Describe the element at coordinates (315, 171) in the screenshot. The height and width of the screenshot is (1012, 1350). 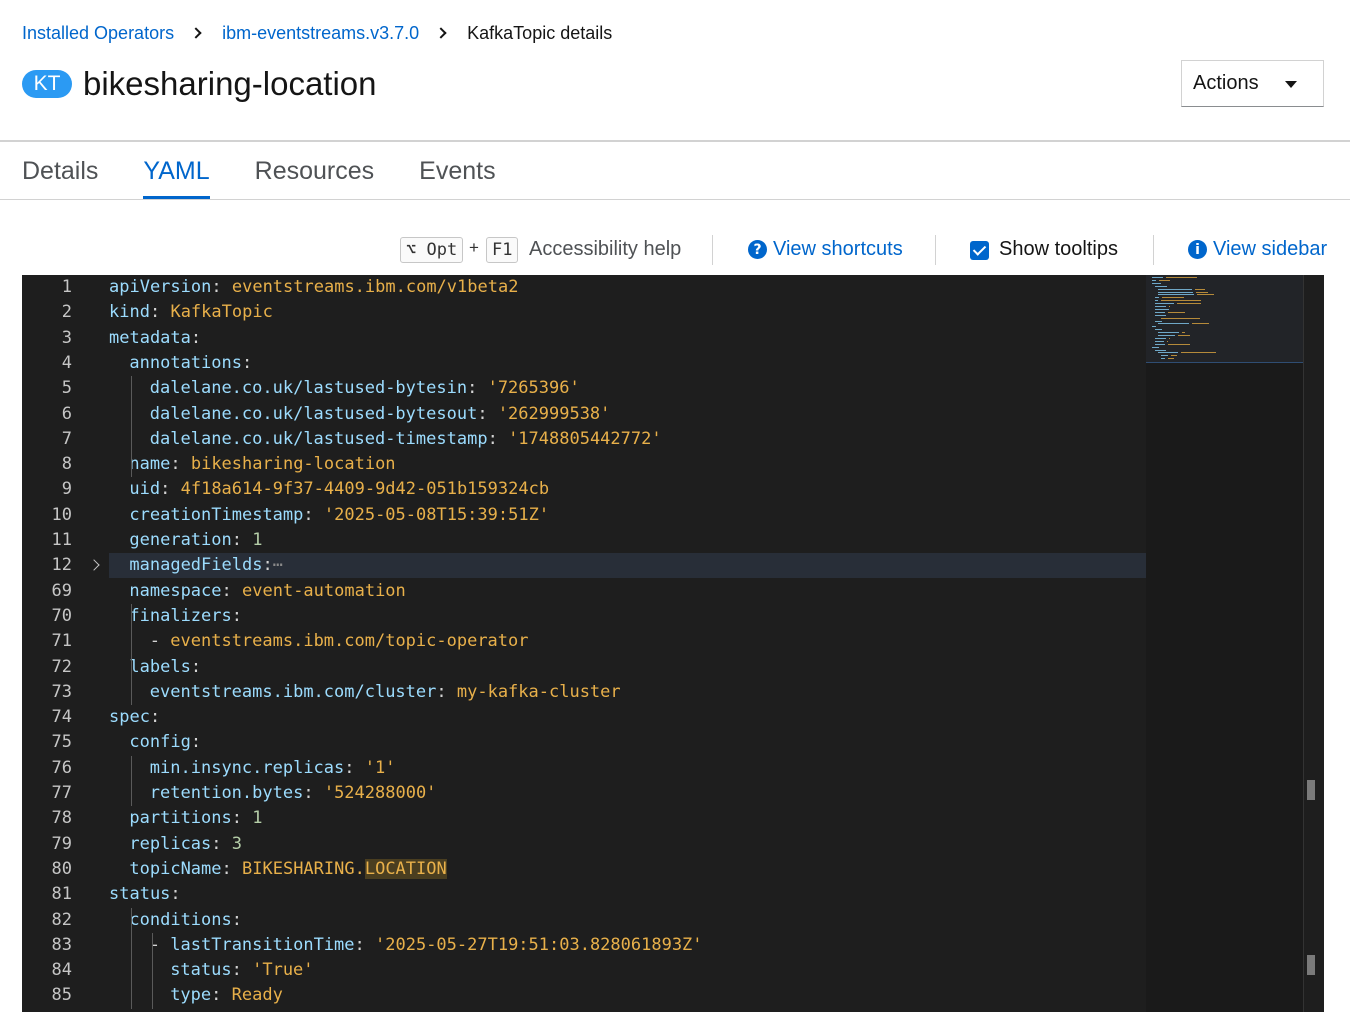
I see `tab-resources: Resources` at that location.